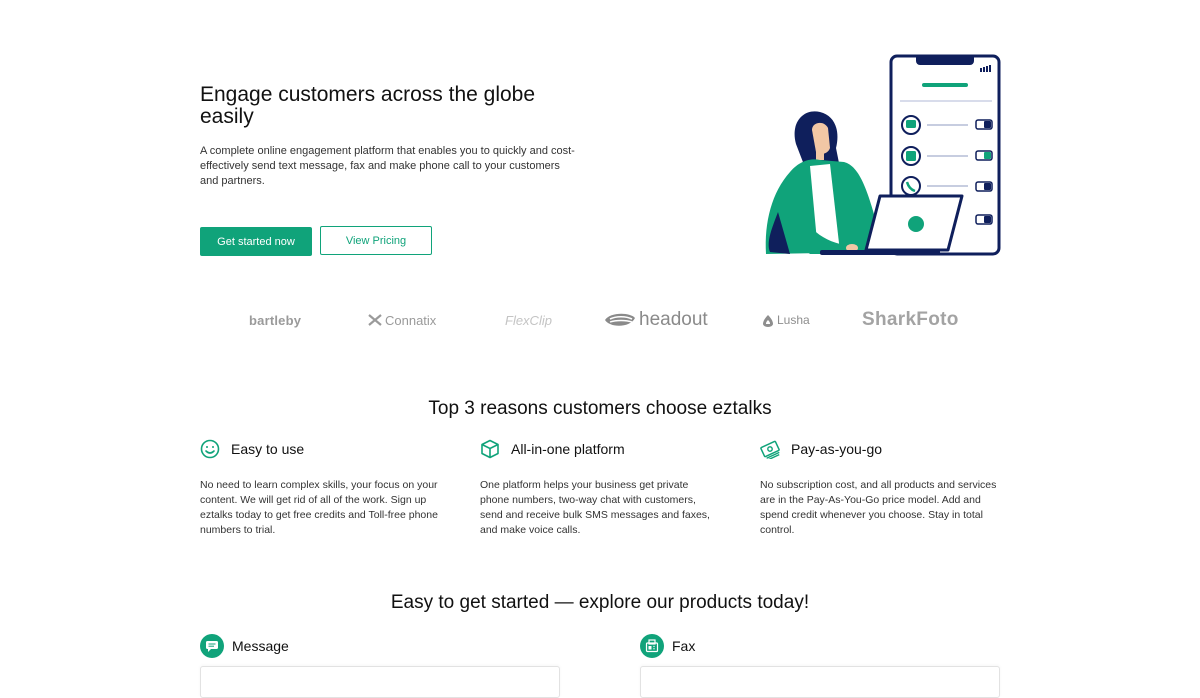 This screenshot has height=698, width=1200. I want to click on product-message: Message, so click(244, 646).